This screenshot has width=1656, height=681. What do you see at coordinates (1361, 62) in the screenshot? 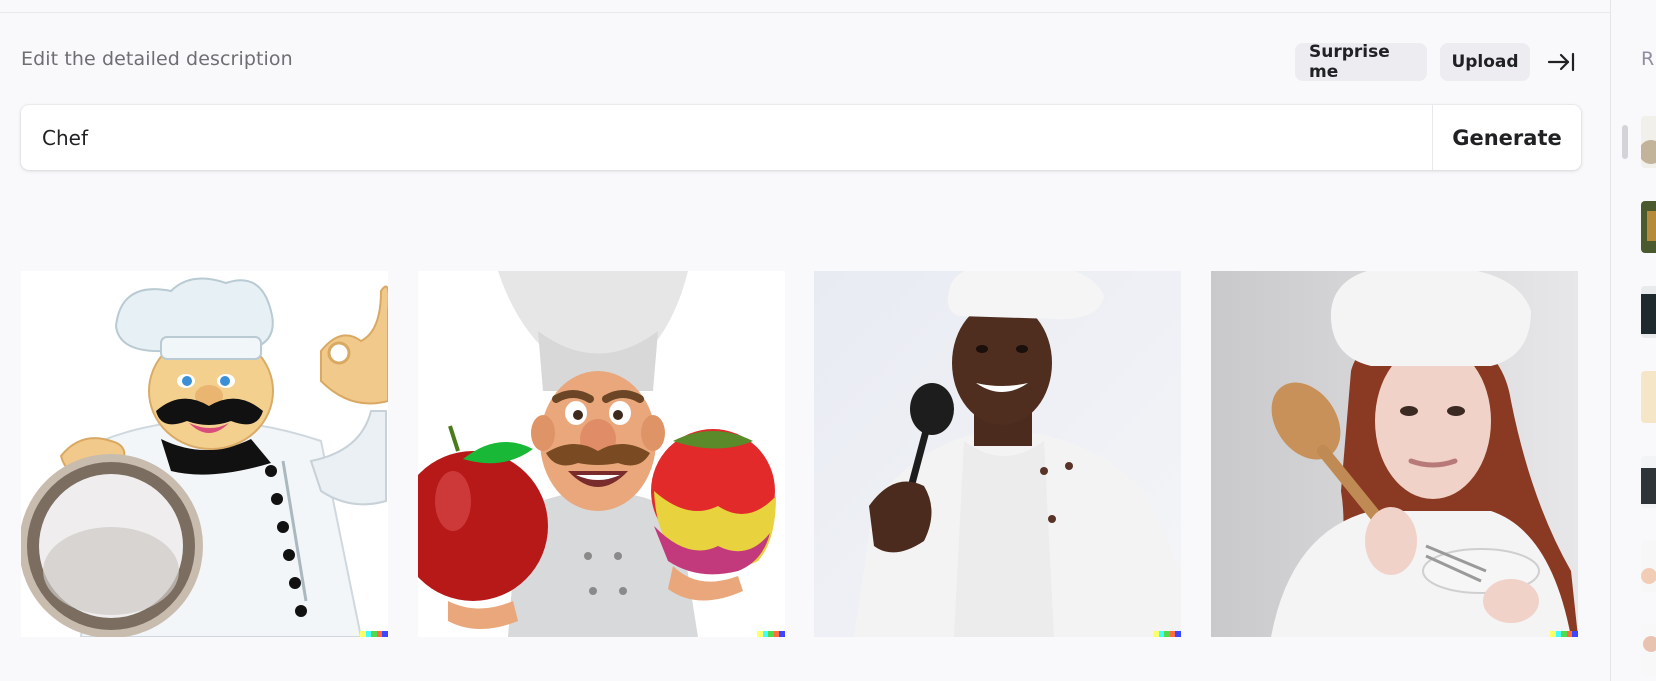
I see `surprise-me-button: Surprise me` at bounding box center [1361, 62].